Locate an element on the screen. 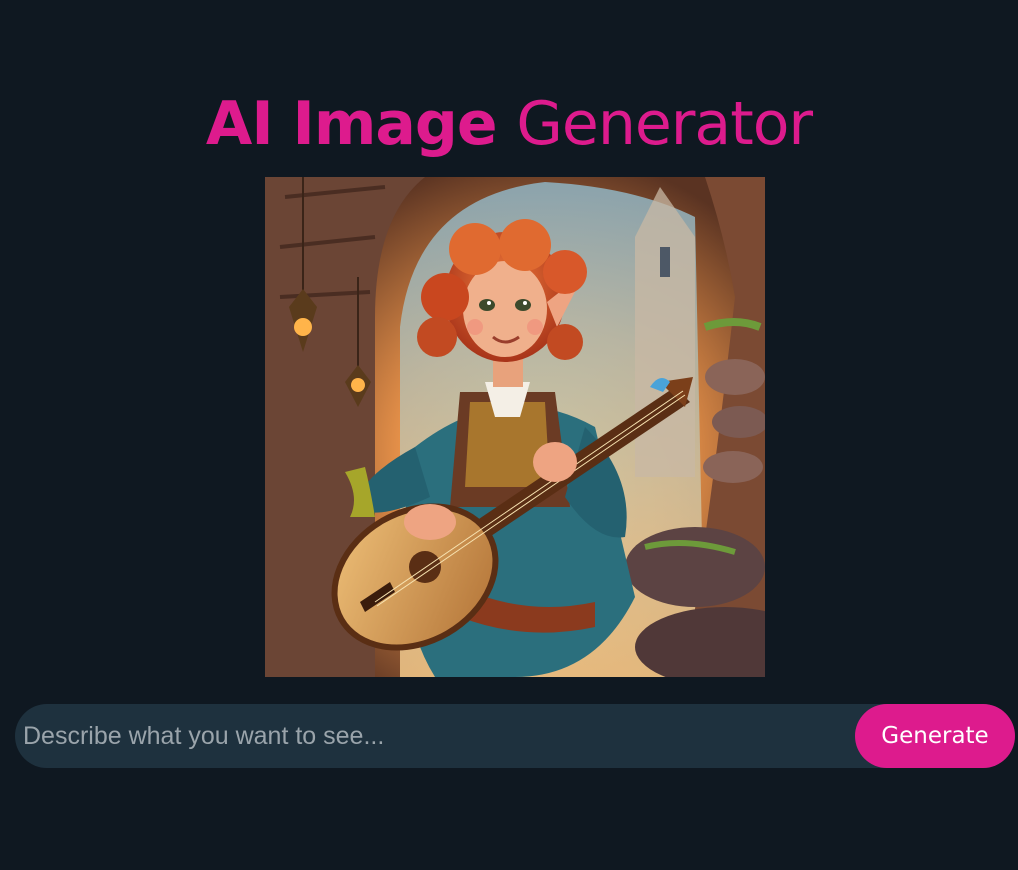 This screenshot has width=1018, height=870. prompt-bar: Generate is located at coordinates (515, 736).